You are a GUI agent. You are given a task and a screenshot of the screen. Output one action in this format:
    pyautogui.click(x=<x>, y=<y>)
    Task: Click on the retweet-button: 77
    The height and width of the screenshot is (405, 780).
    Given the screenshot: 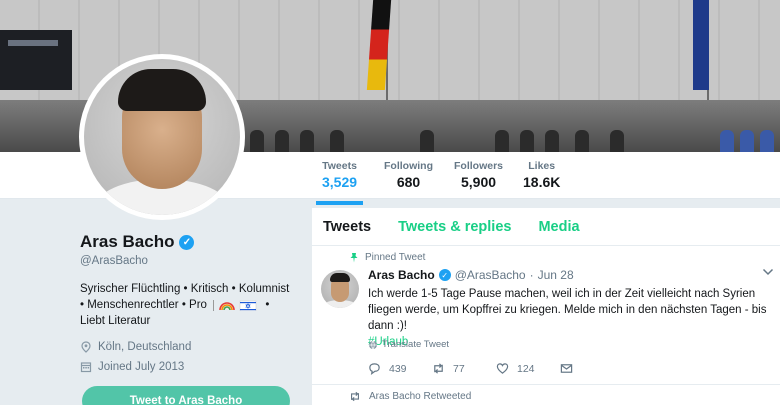 What is the action you would take?
    pyautogui.click(x=464, y=368)
    